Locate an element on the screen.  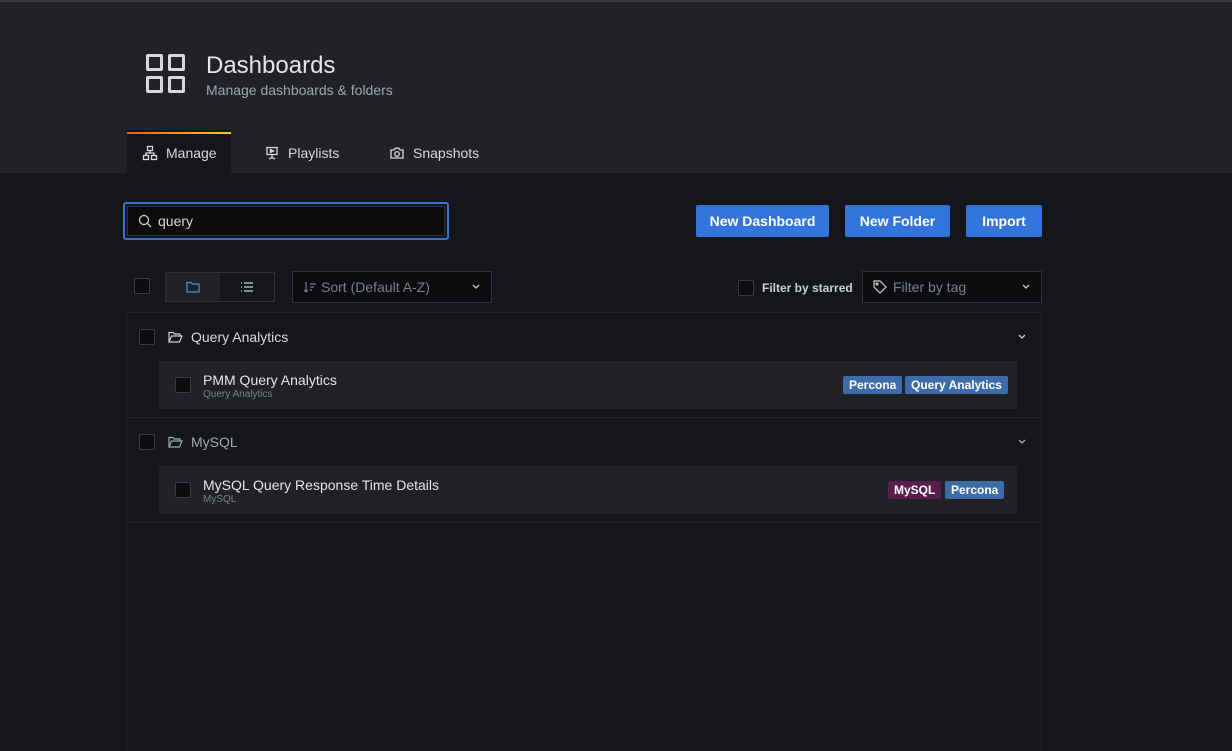
dashboards-grid-icon is located at coordinates (166, 74).